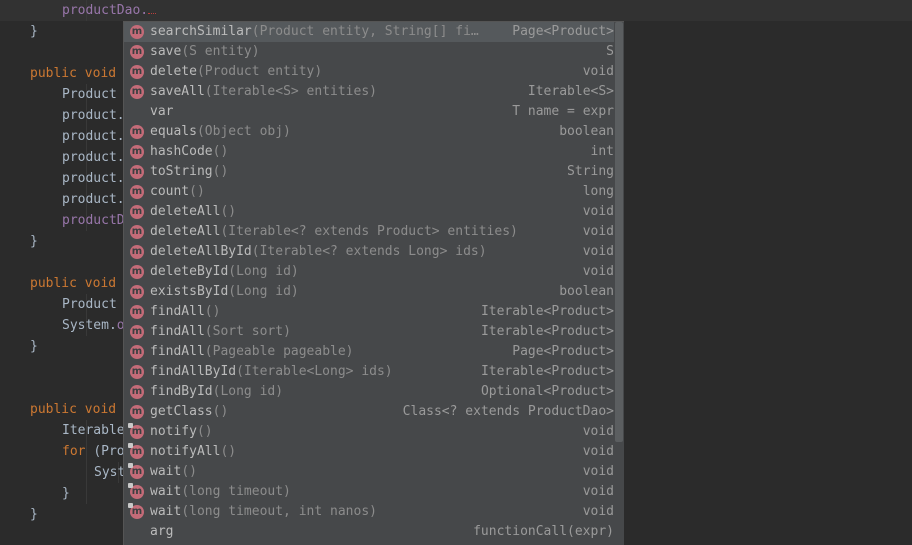 Image resolution: width=912 pixels, height=545 pixels. What do you see at coordinates (369, 72) in the screenshot?
I see `completion-item: m delete(Product entity) void` at bounding box center [369, 72].